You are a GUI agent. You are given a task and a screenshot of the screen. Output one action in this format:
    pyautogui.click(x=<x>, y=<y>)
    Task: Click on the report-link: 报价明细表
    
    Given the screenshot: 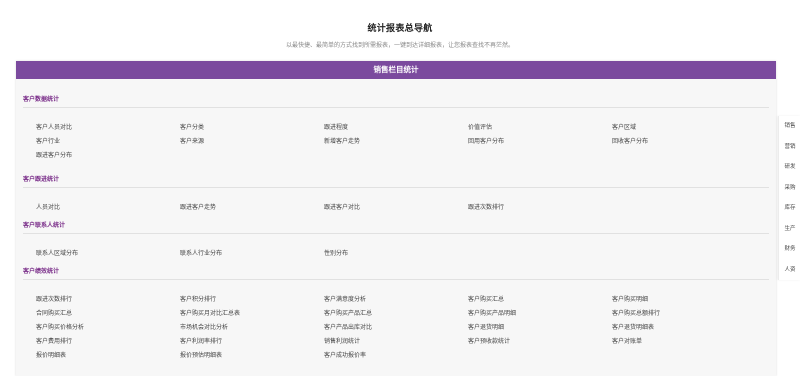 What is the action you would take?
    pyautogui.click(x=51, y=354)
    